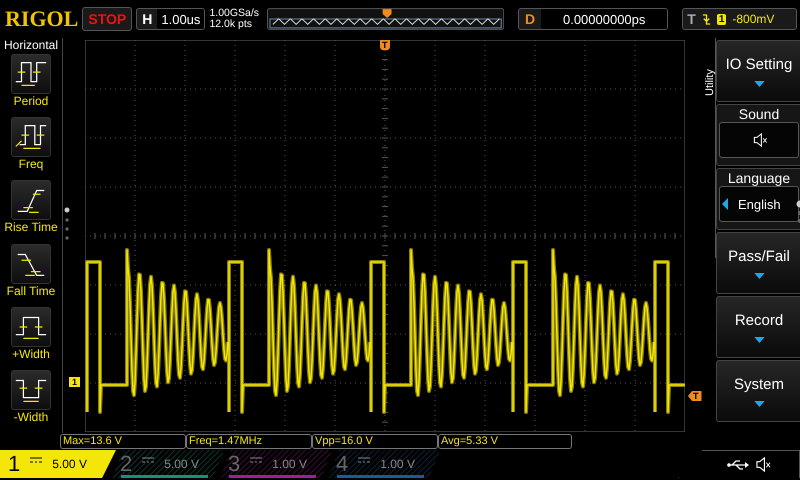 The image size is (800, 480). What do you see at coordinates (231, 24) in the screenshot?
I see `memory-depth: 12.0k pts` at bounding box center [231, 24].